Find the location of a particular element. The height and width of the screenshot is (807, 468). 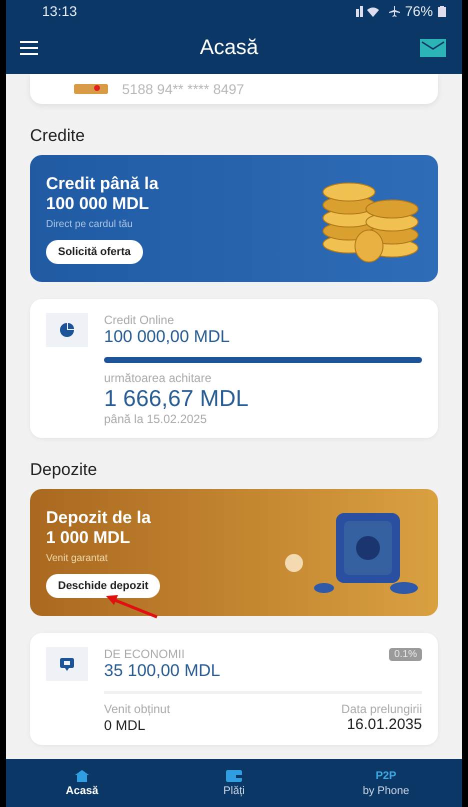

page-title: Acasă is located at coordinates (229, 48).